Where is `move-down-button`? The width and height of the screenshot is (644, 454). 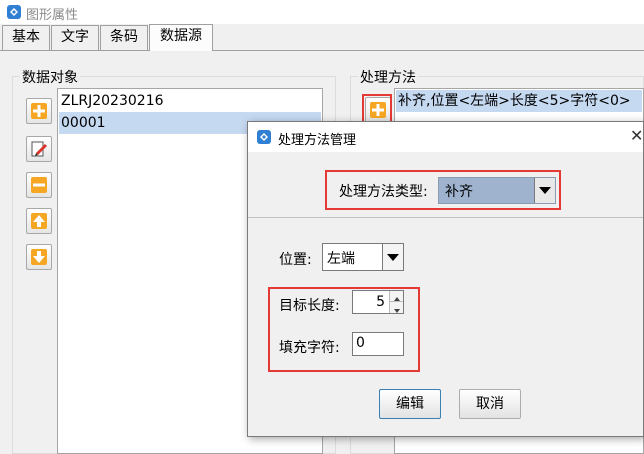 move-down-button is located at coordinates (39, 257).